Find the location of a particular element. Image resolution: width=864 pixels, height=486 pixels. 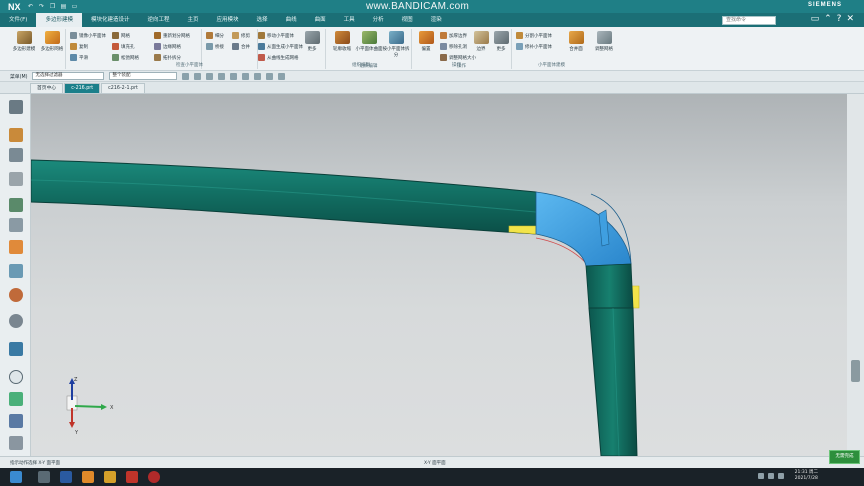

close-icon: ✕ is located at coordinates (850, 19).